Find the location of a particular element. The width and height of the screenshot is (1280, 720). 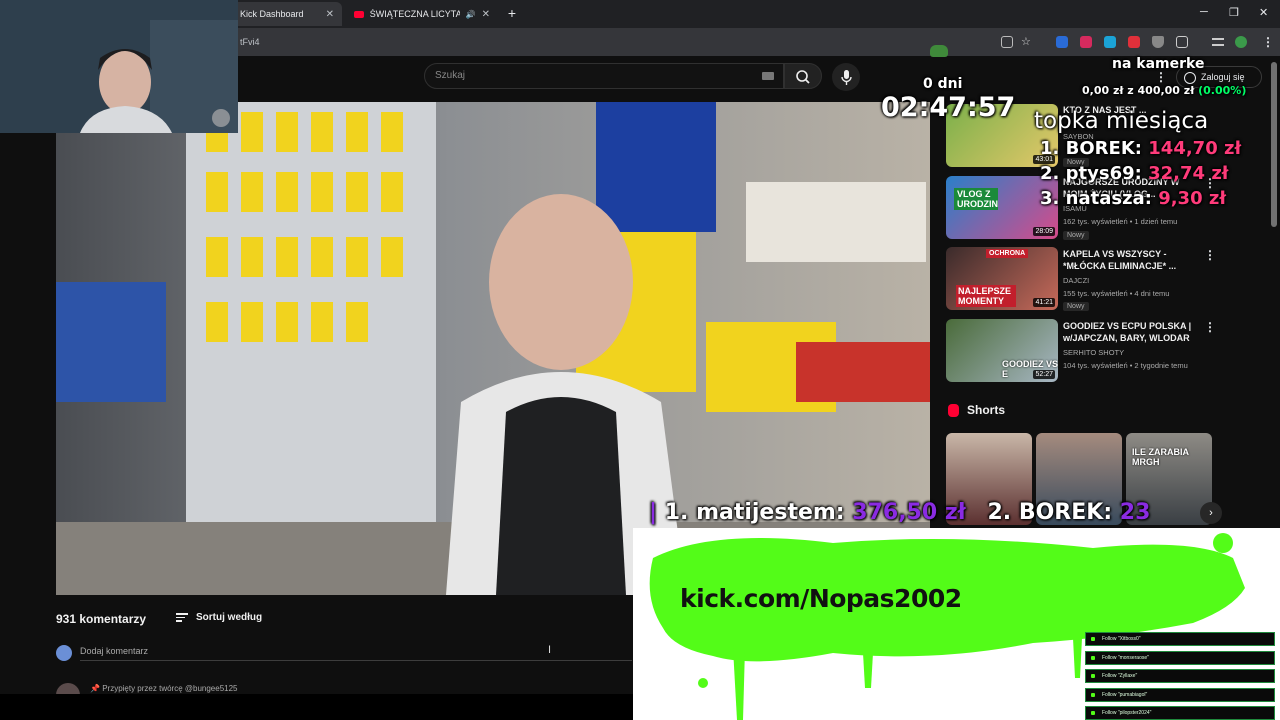

microphone-icon is located at coordinates (846, 77).